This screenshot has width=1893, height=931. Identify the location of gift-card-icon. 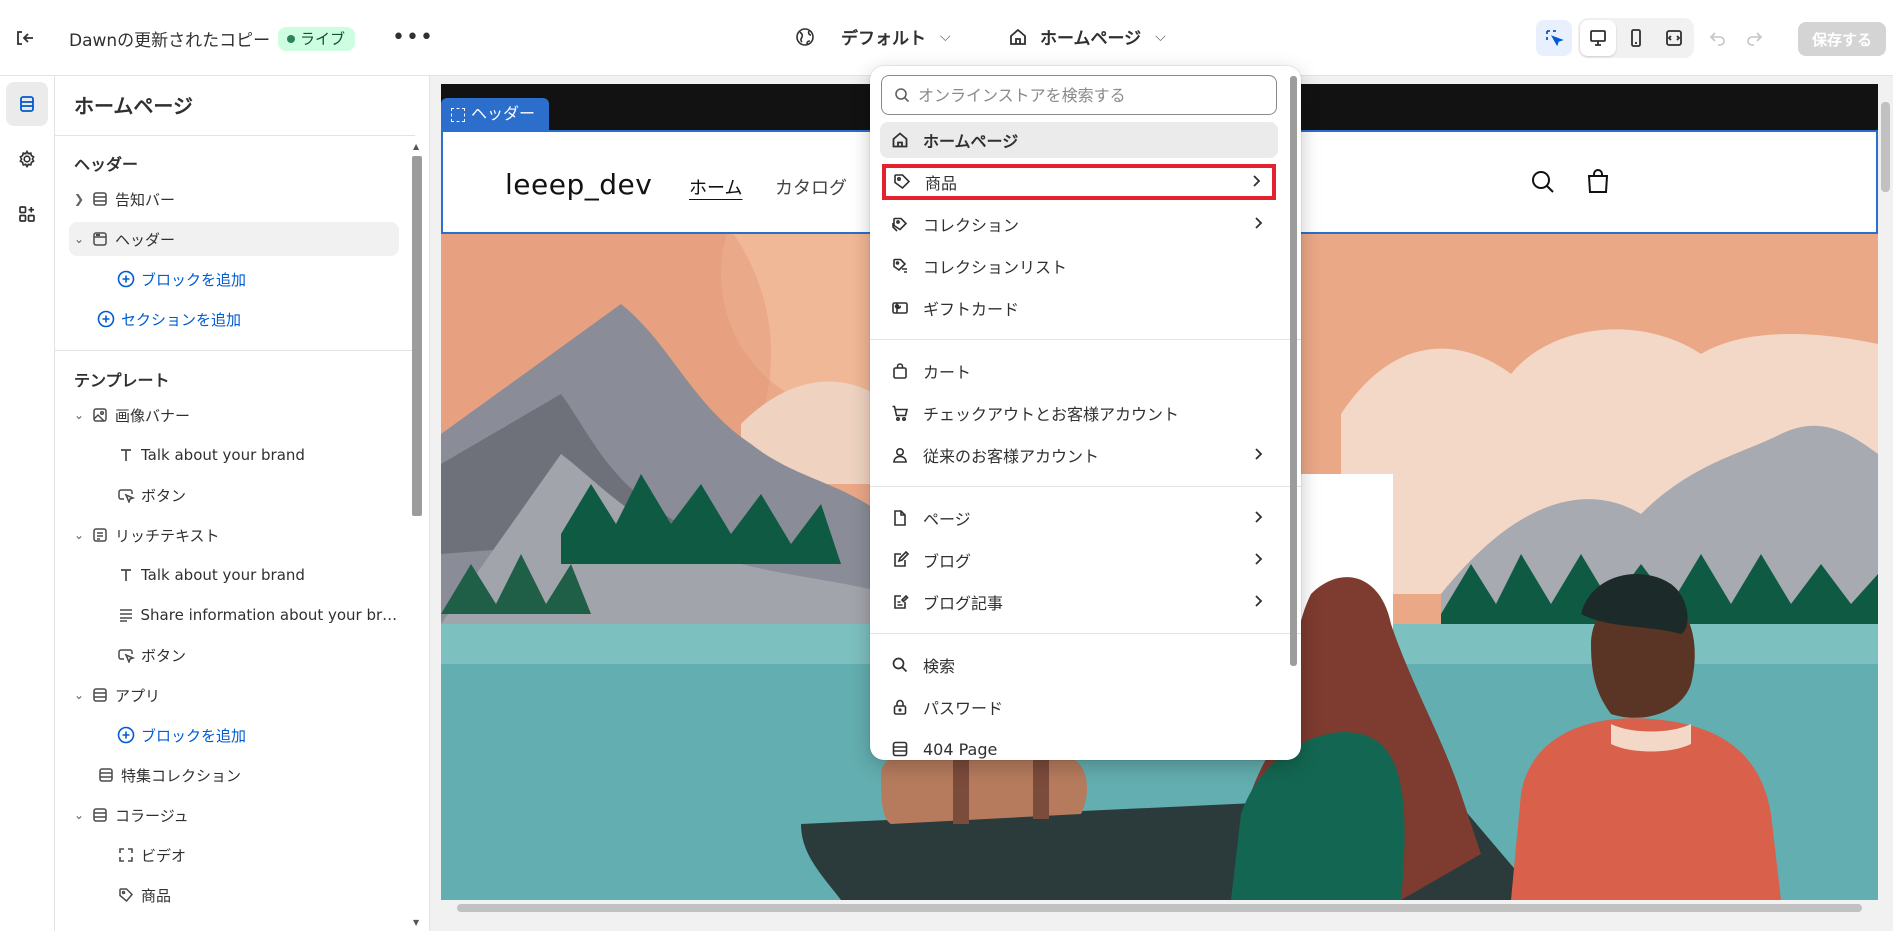
(900, 308).